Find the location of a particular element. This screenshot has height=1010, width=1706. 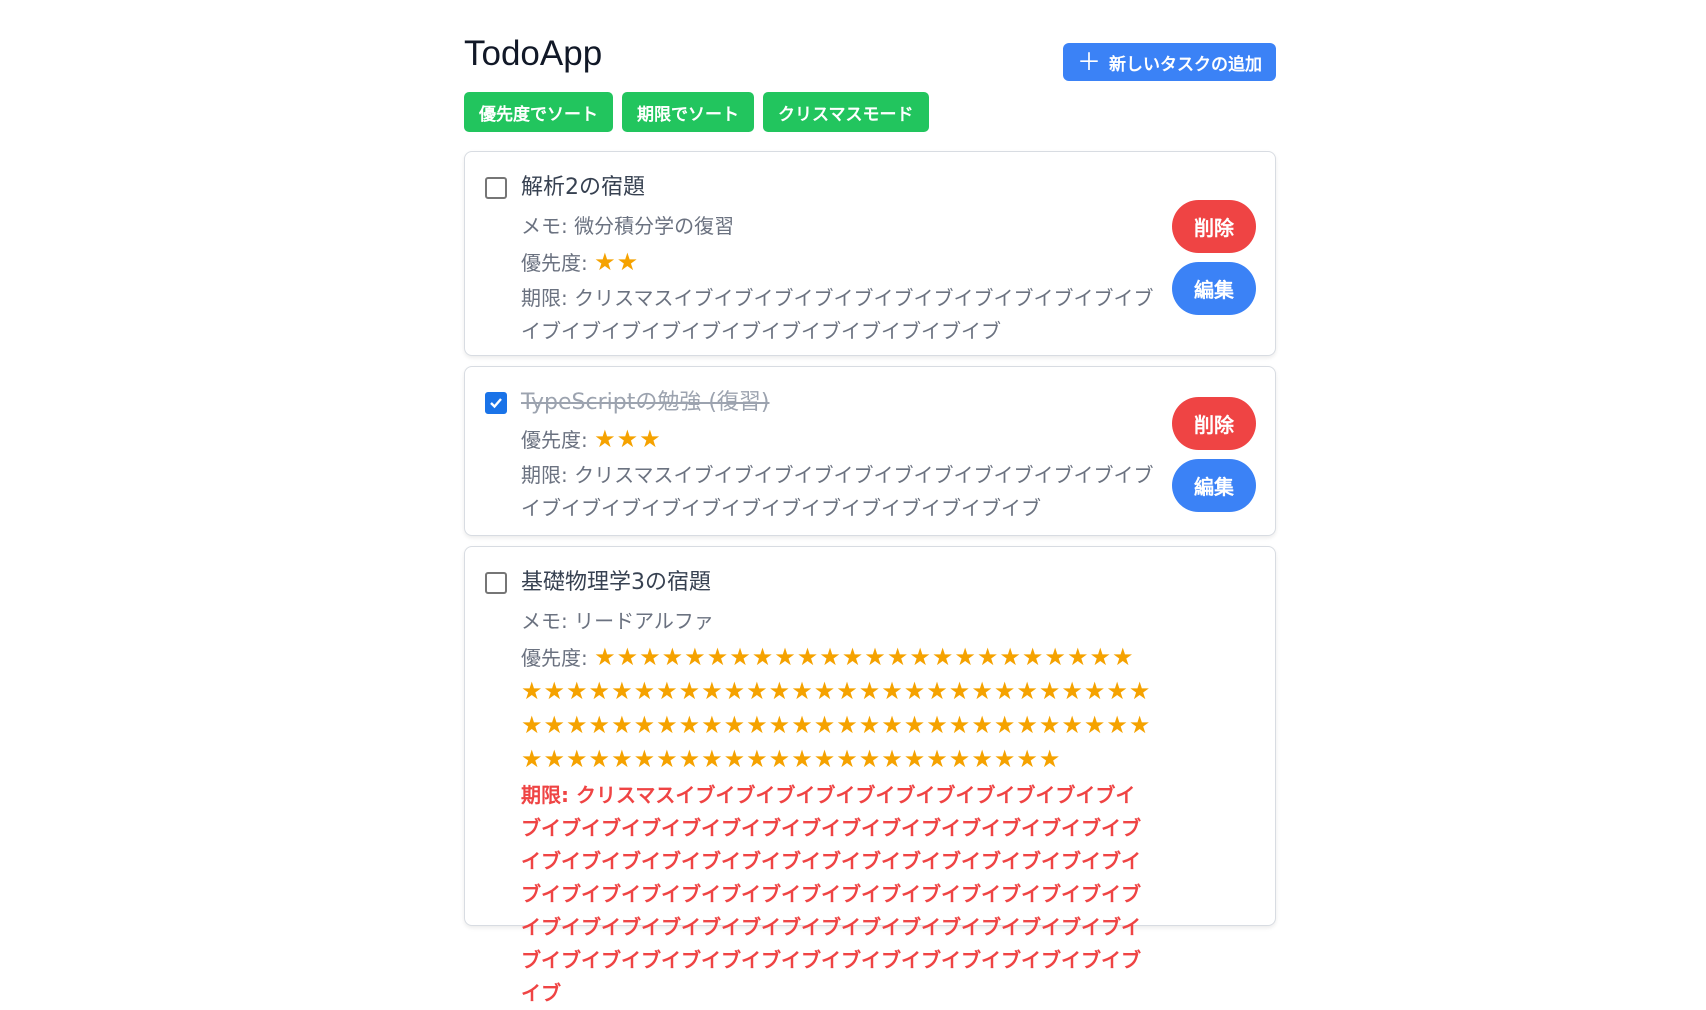

add-task-button: ＋ 新しいタスクの追加 is located at coordinates (1169, 62).